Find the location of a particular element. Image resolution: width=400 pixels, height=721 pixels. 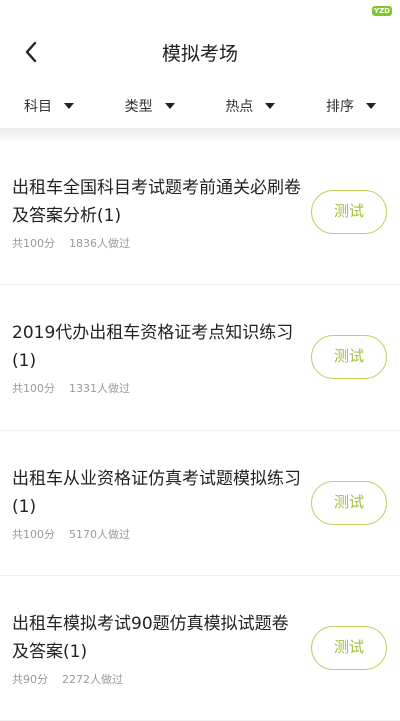

filter-label: 热点 is located at coordinates (239, 107).